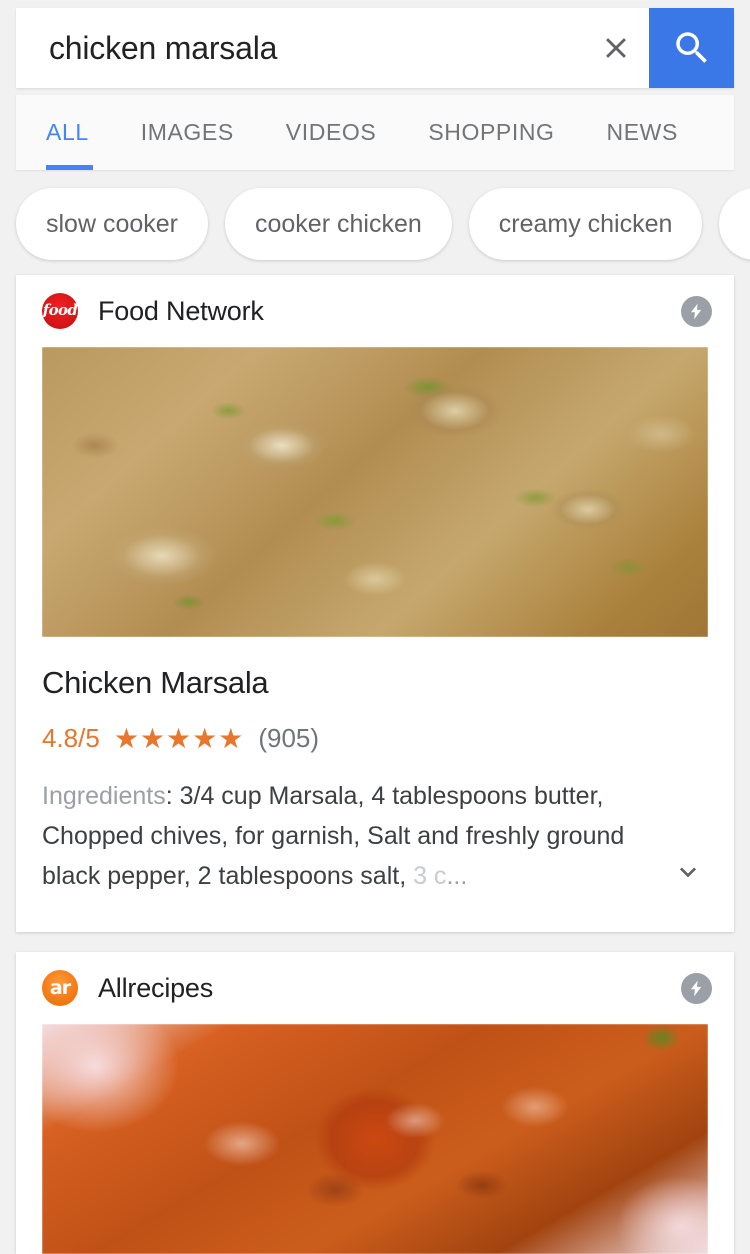  I want to click on snippet-fade-text: 3 c, so click(426, 876).